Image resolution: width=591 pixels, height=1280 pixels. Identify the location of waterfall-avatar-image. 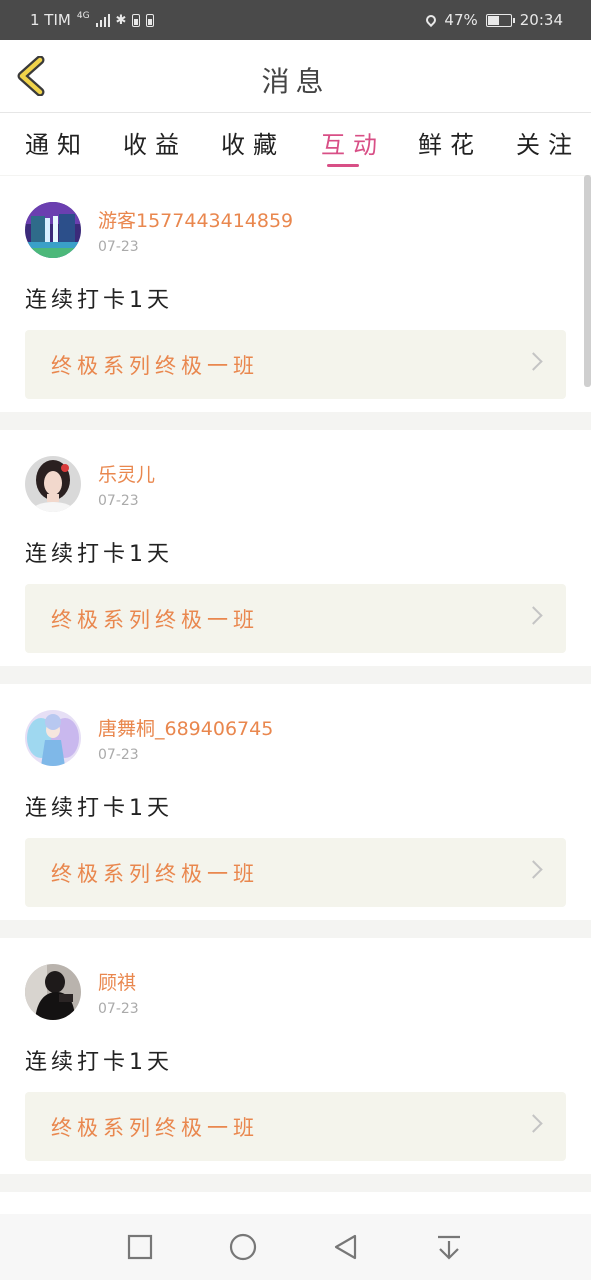
(53, 230).